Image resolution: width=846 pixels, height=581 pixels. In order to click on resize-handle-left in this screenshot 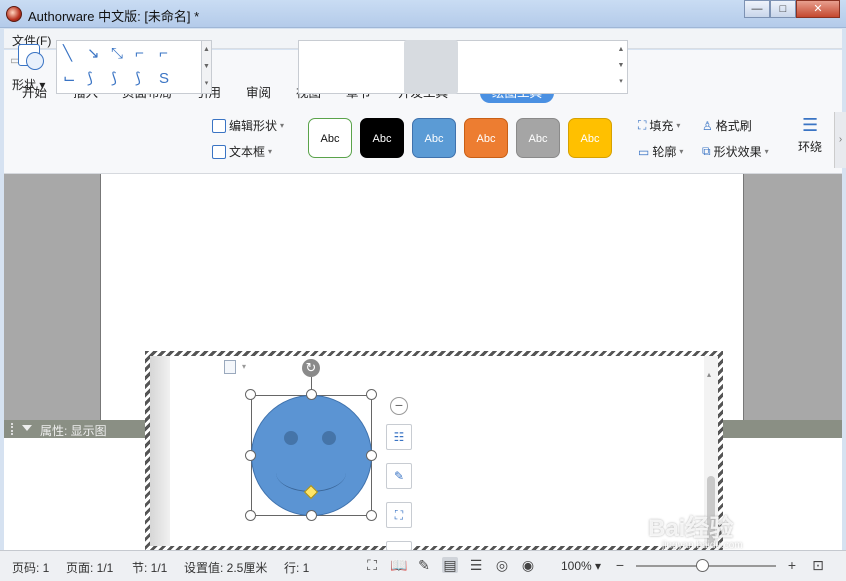, I will do `click(250, 455)`.